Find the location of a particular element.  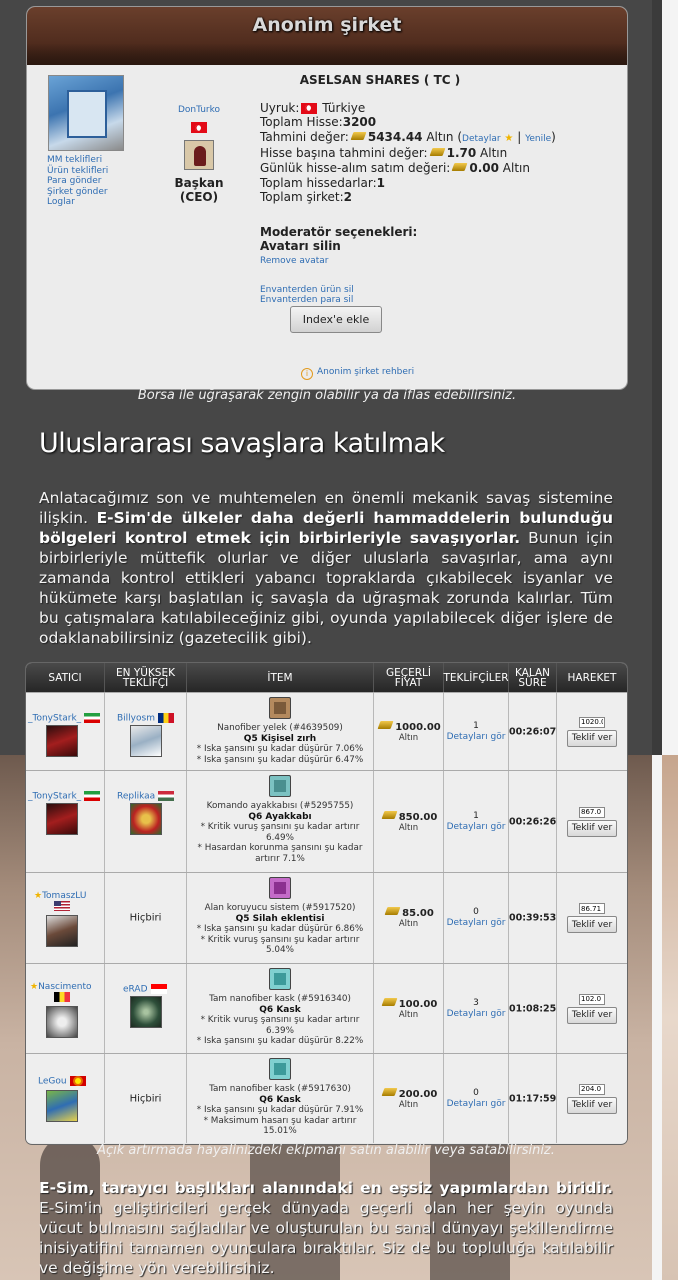

link-mm-offers: MM teklifleri is located at coordinates (77, 160).